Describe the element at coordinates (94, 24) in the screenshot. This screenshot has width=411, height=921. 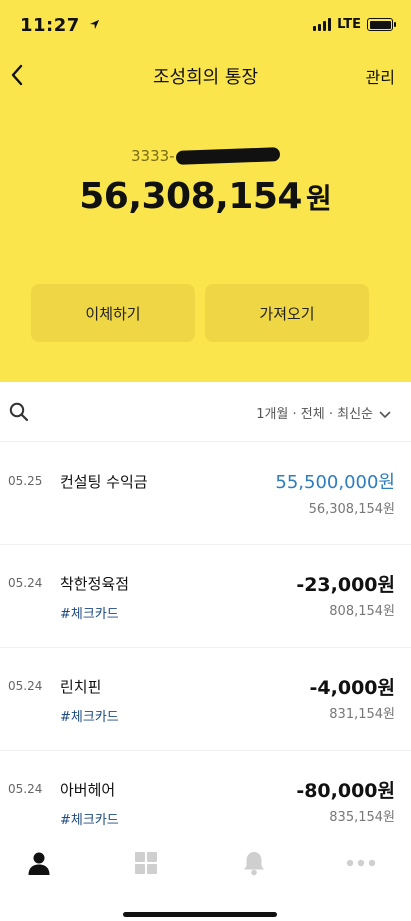
I see `location-arrow-icon` at that location.